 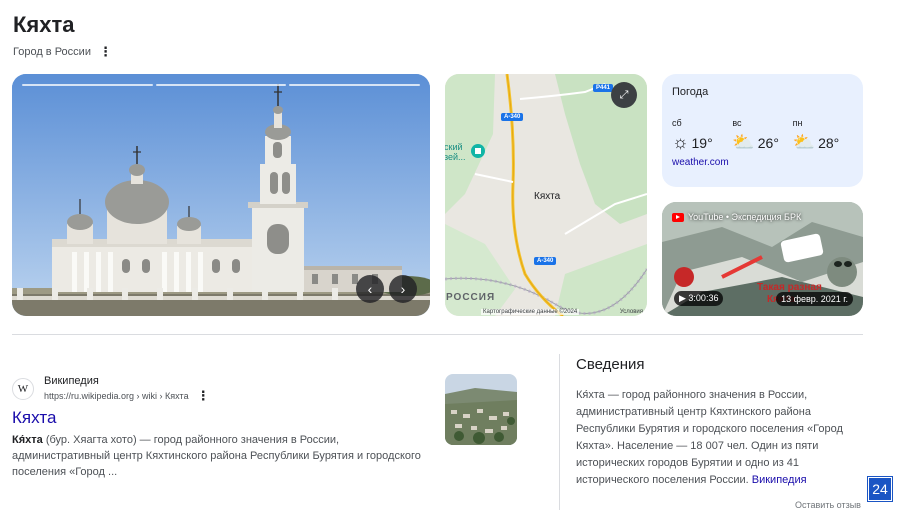 I want to click on weather-temp: 26°, so click(x=768, y=142).